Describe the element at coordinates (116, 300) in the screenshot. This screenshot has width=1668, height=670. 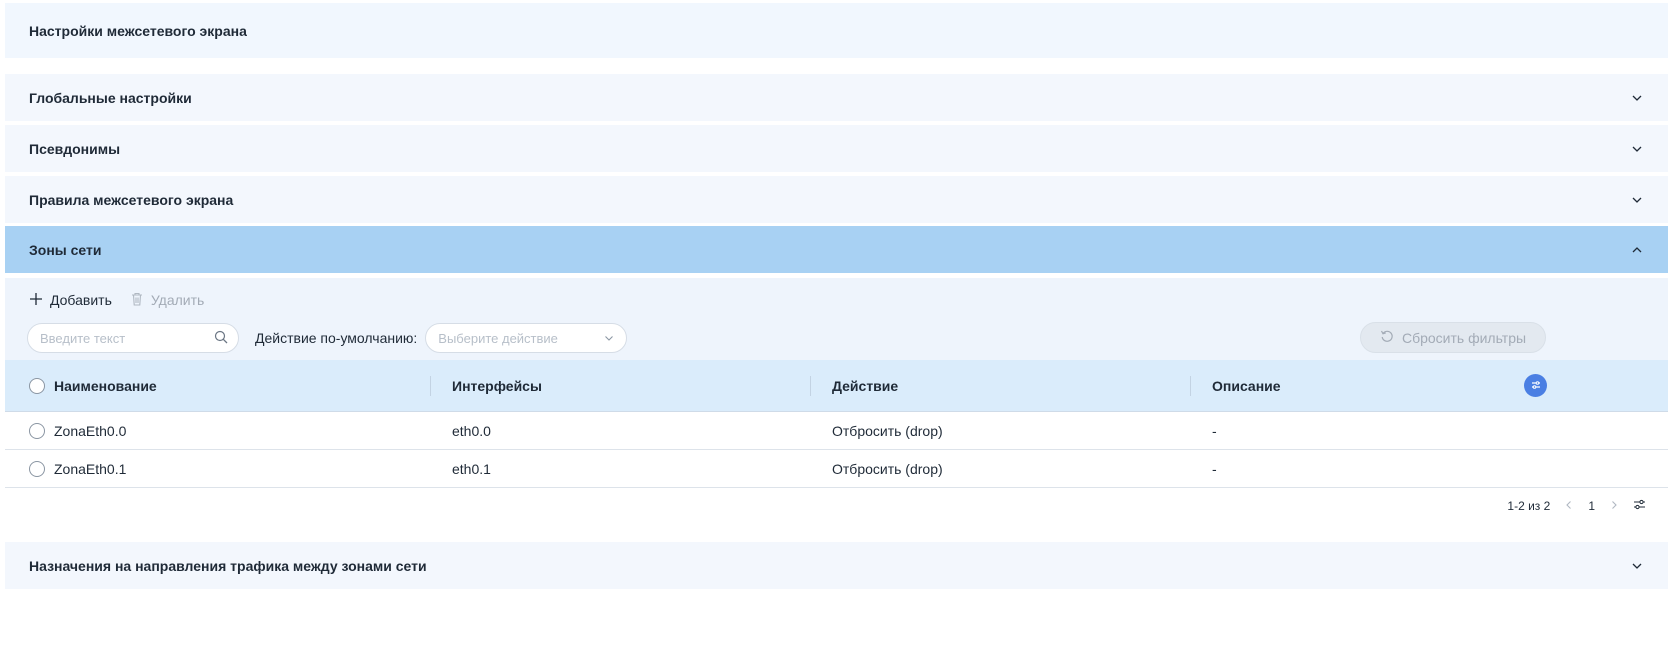
I see `zones-toolbar: Добавить Удалить` at that location.